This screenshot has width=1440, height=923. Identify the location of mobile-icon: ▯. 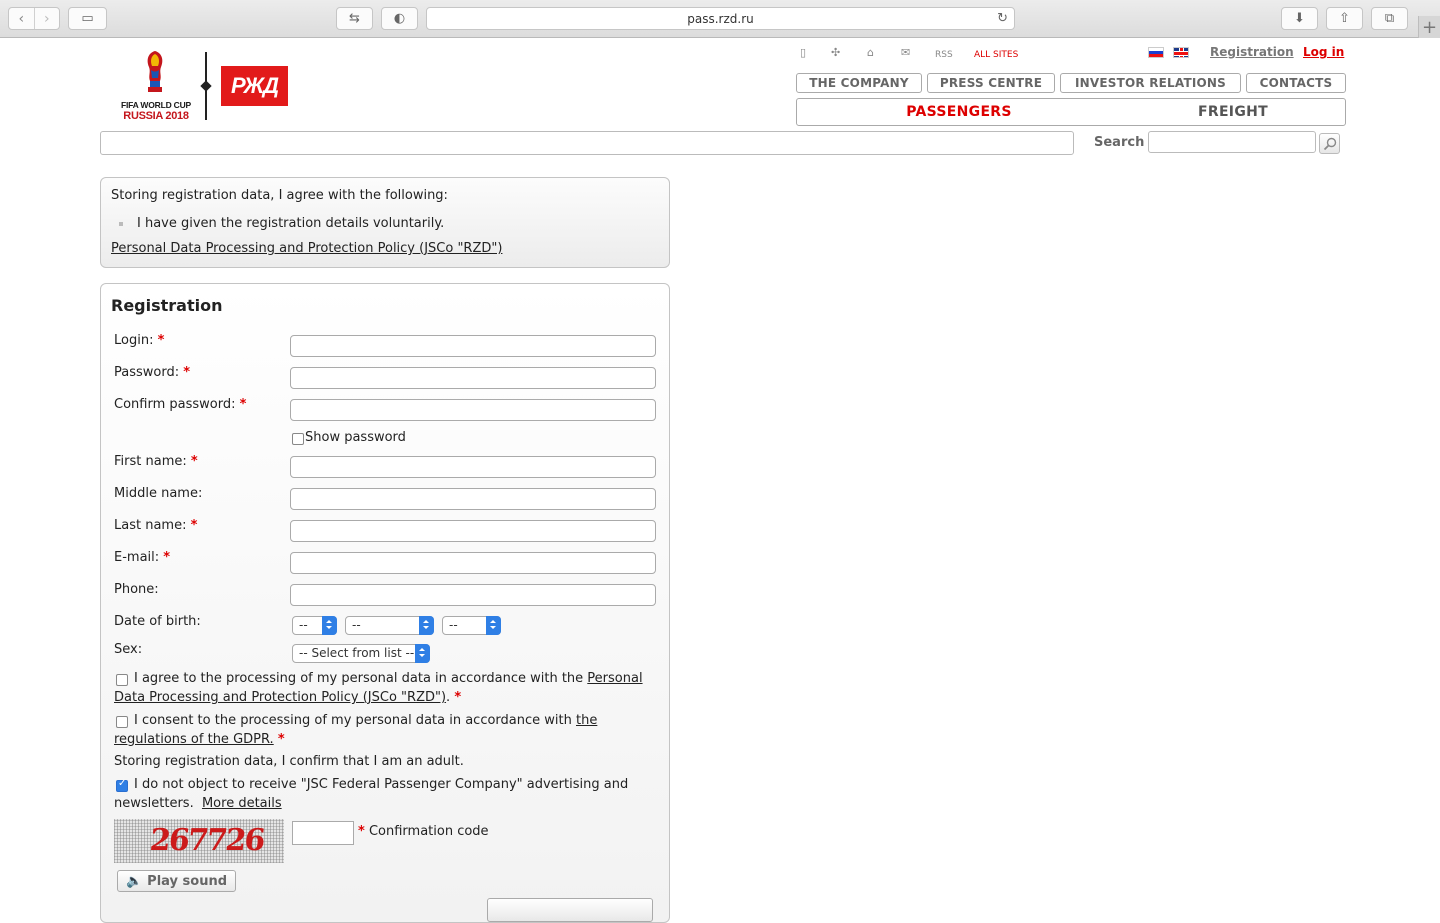
(803, 52).